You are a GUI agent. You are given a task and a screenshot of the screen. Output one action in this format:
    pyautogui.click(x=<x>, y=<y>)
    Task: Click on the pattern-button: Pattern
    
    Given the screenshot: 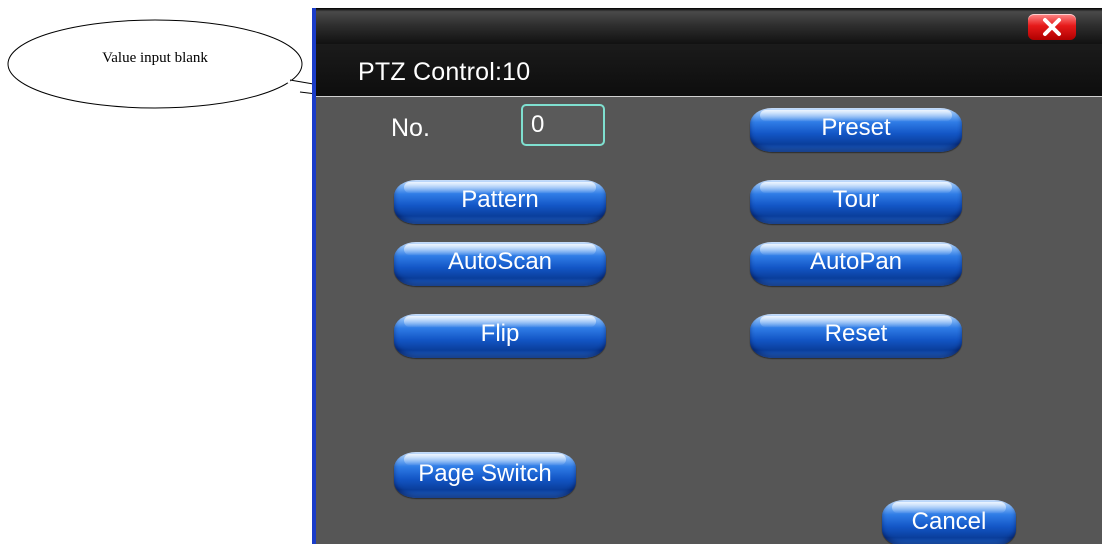 What is the action you would take?
    pyautogui.click(x=500, y=202)
    